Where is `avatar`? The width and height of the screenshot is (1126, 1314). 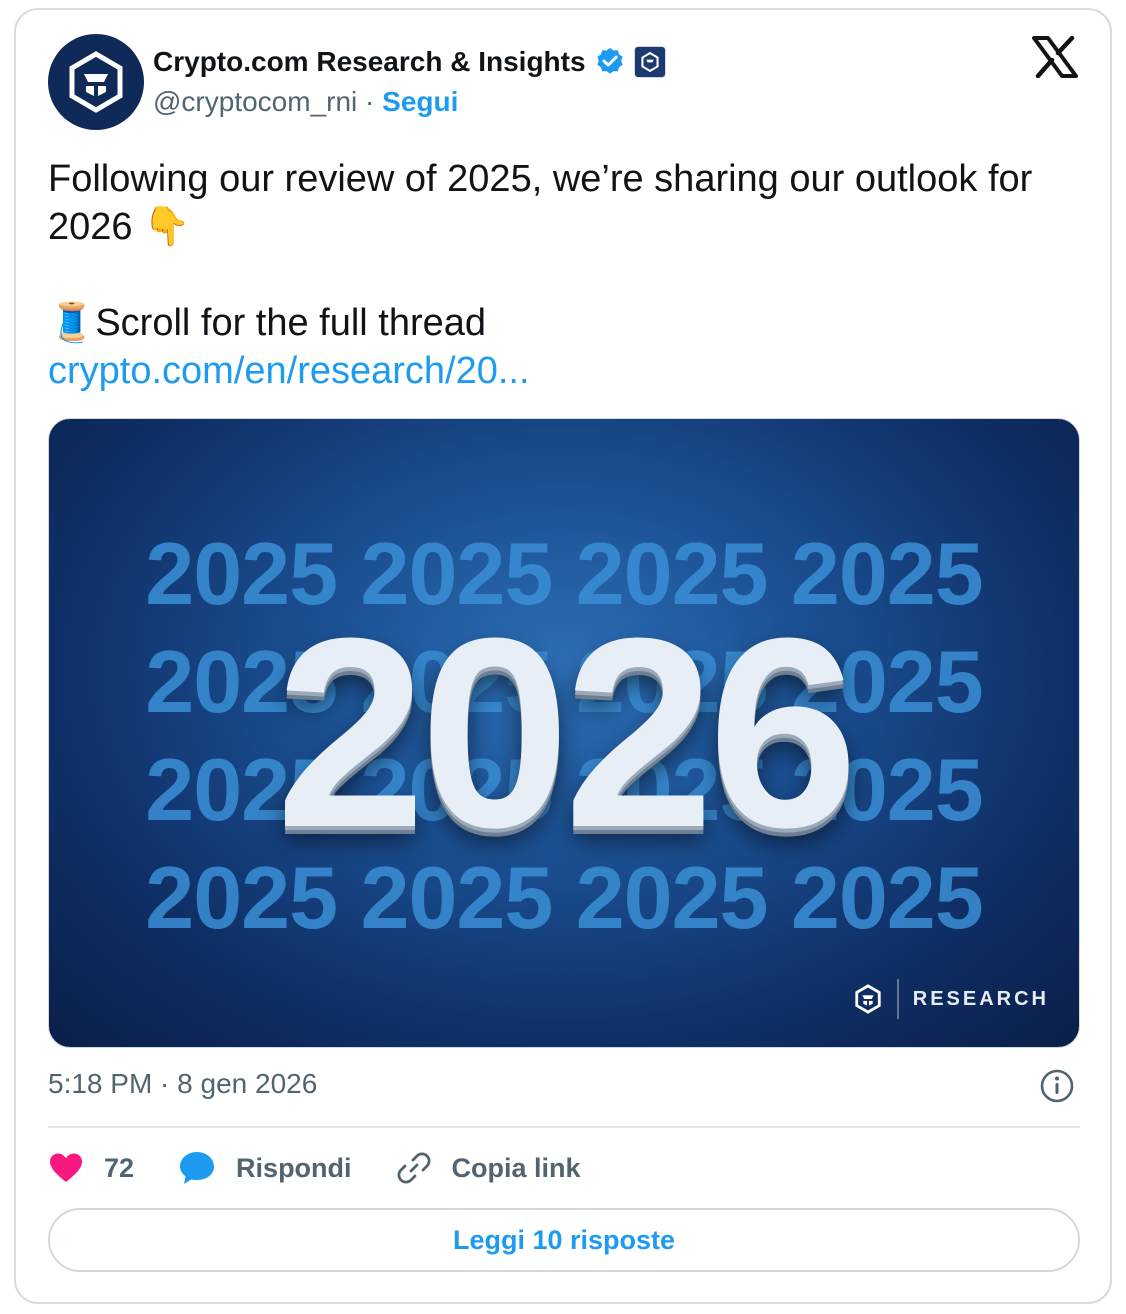
avatar is located at coordinates (96, 82).